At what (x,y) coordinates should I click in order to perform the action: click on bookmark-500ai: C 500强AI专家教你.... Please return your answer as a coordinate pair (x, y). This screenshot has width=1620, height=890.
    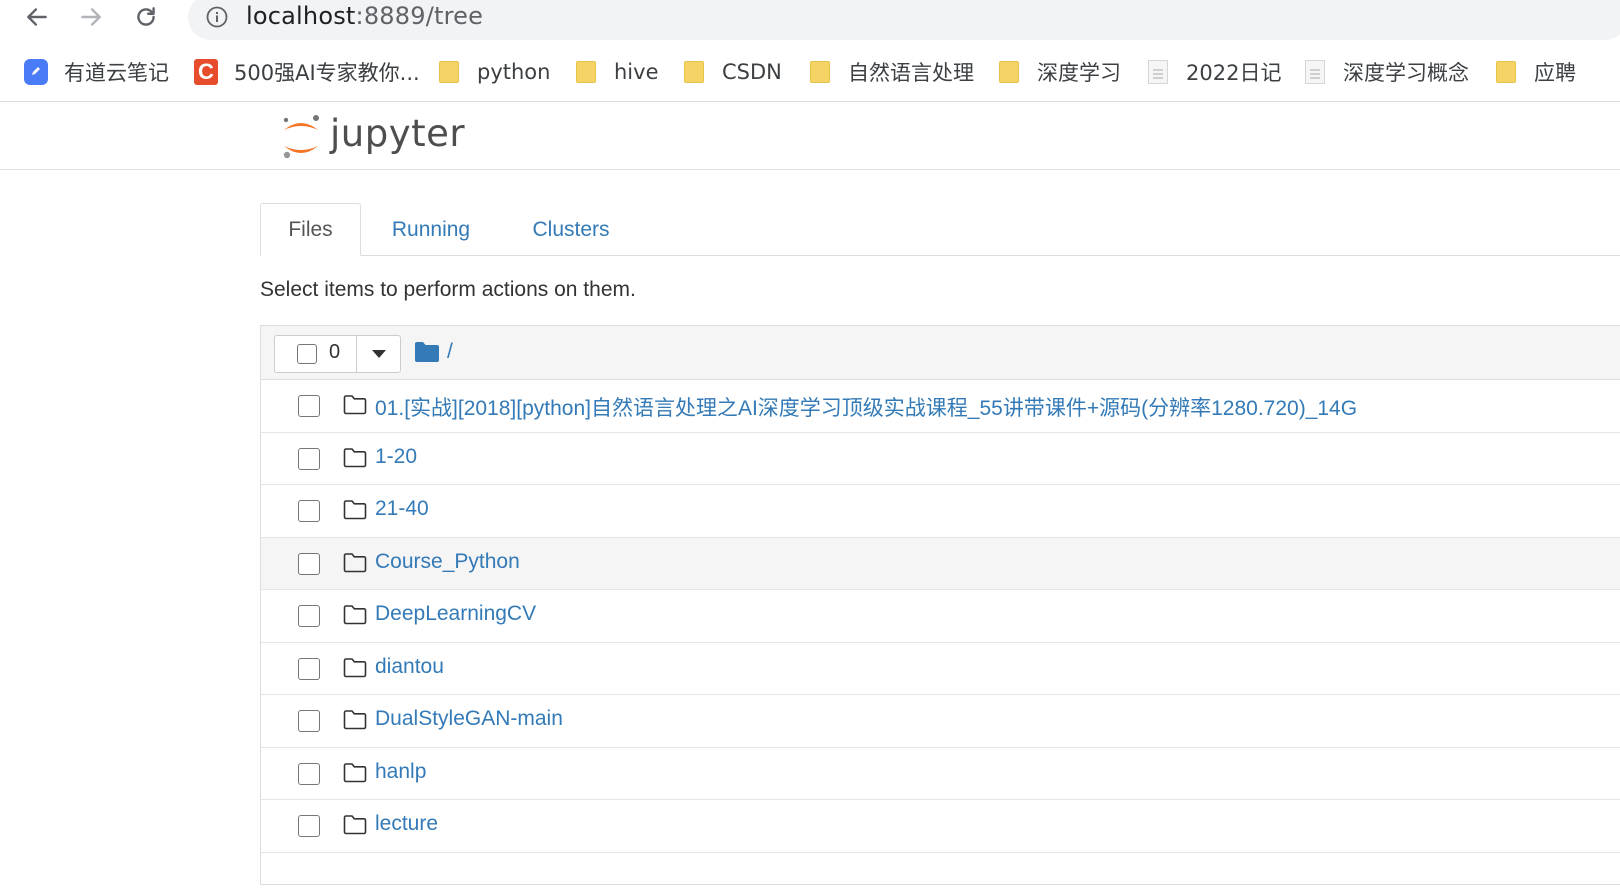
    Looking at the image, I should click on (307, 72).